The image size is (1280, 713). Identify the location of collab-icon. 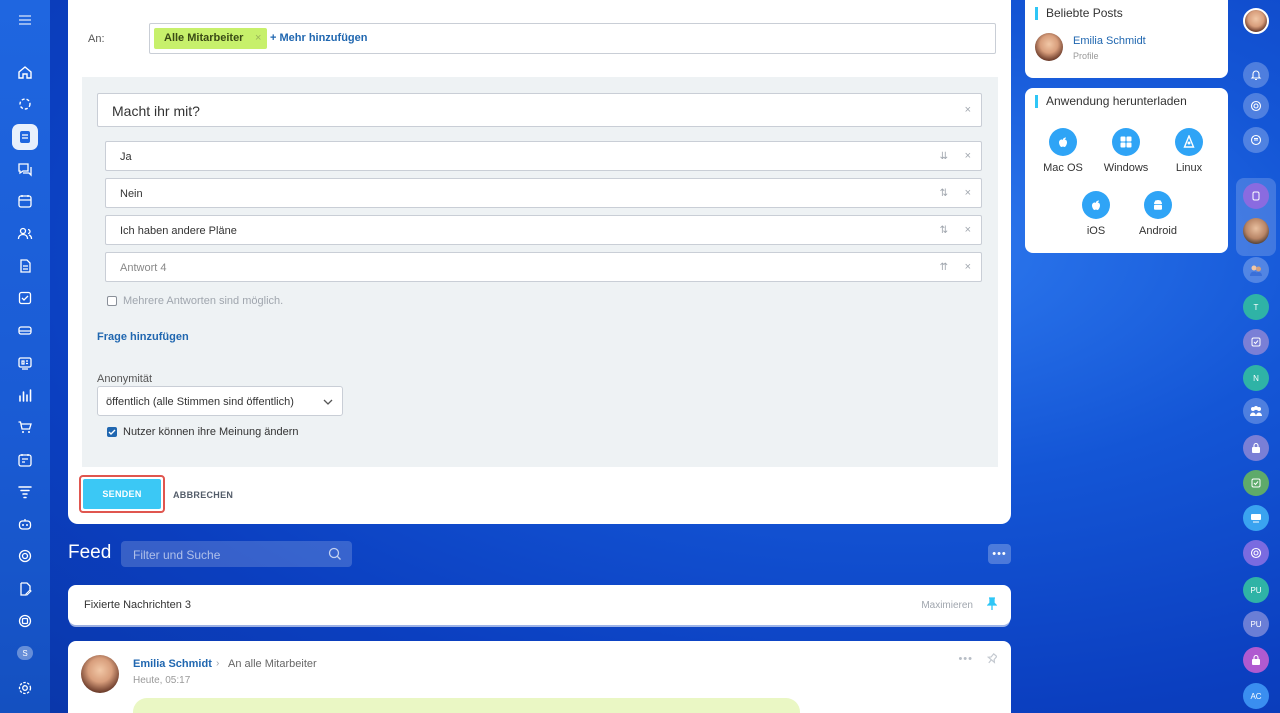
(25, 104).